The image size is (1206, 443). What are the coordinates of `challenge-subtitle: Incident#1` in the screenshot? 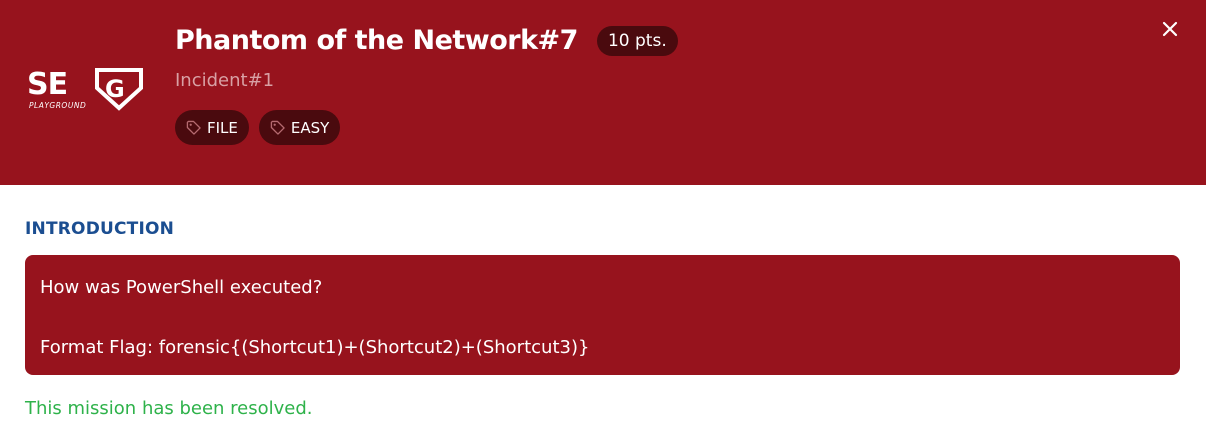 It's located at (225, 80).